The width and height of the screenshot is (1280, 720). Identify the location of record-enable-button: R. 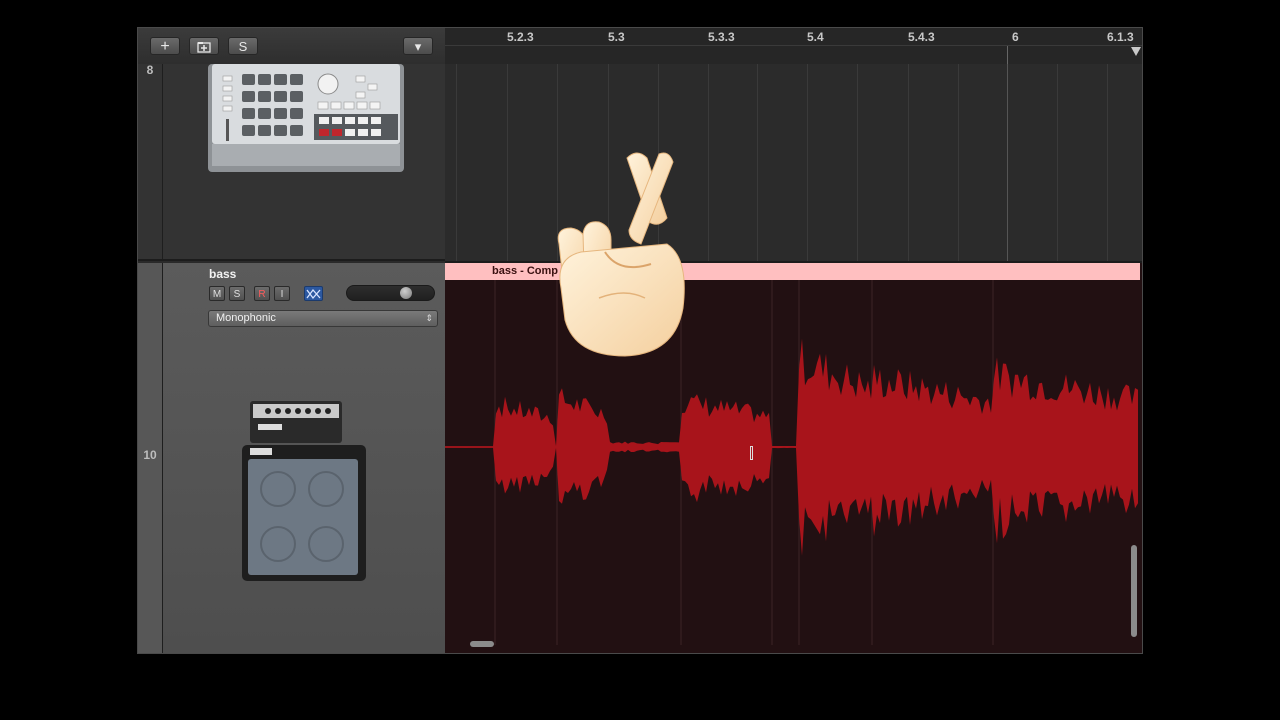
(262, 293).